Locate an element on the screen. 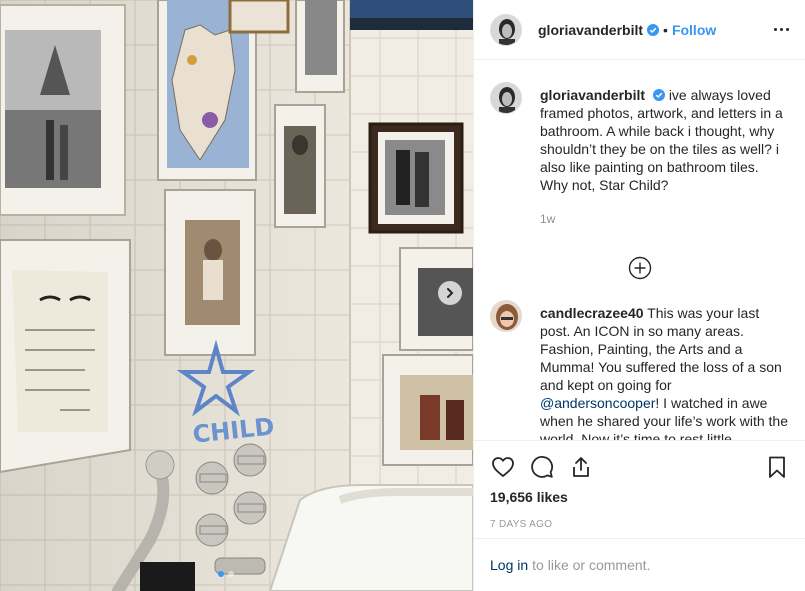 Image resolution: width=805 pixels, height=591 pixels. caption-time: 1w is located at coordinates (664, 219).